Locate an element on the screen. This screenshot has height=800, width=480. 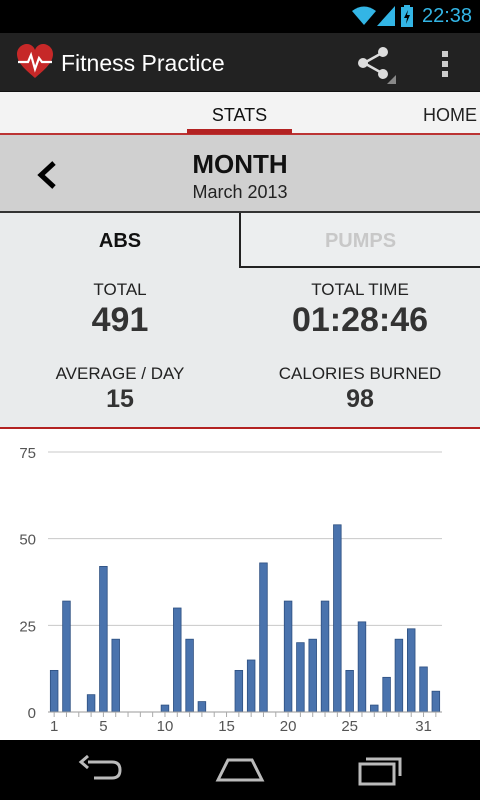
stat-calories: CALORIES BURNED 98 is located at coordinates (360, 389).